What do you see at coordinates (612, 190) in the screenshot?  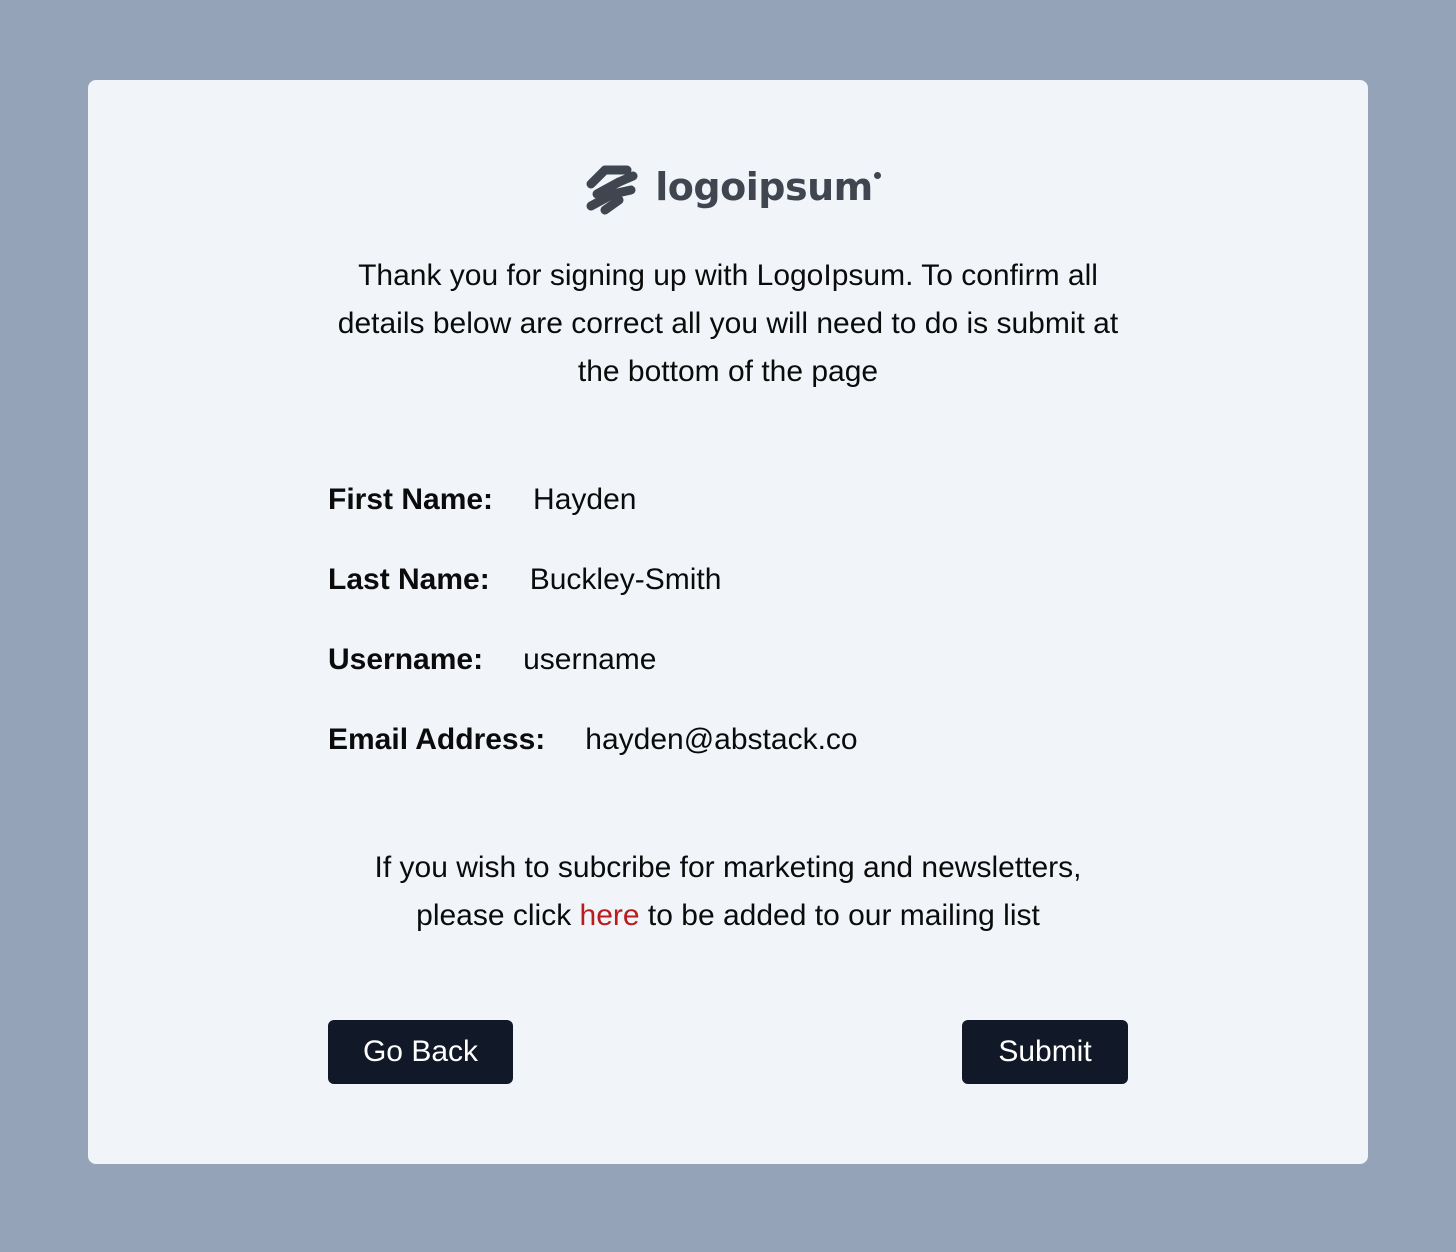 I see `logo-mark-icon` at bounding box center [612, 190].